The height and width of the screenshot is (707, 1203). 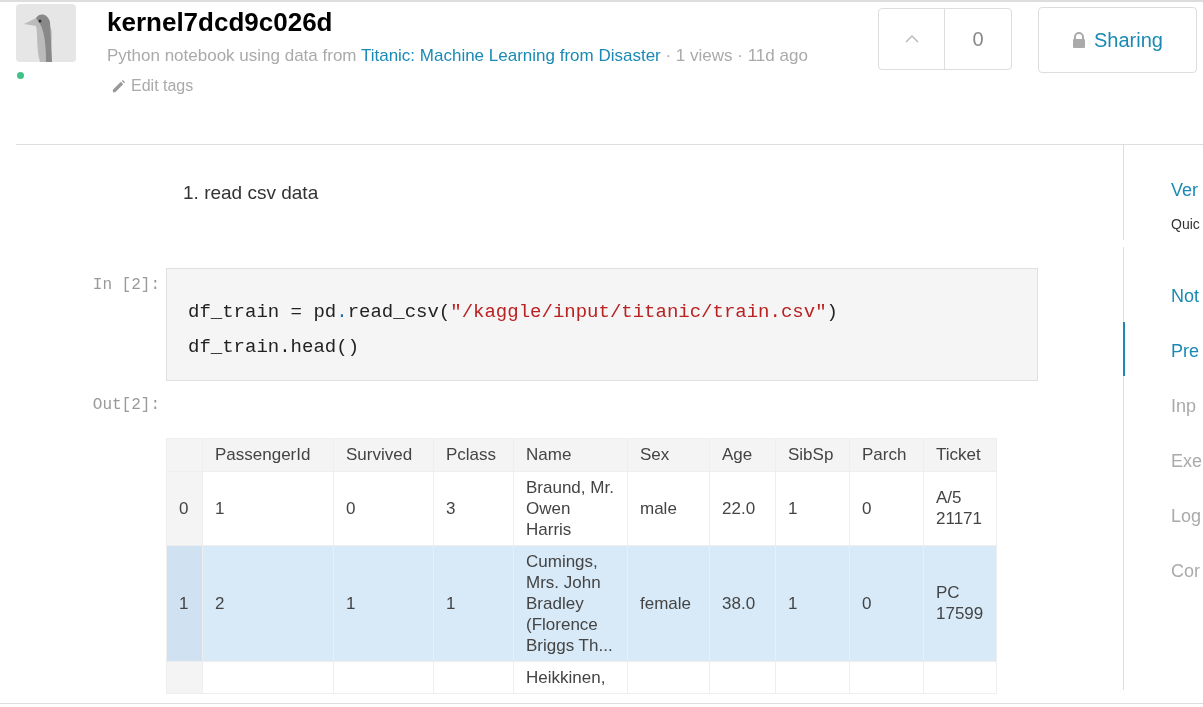 What do you see at coordinates (1079, 40) in the screenshot?
I see `lock-icon` at bounding box center [1079, 40].